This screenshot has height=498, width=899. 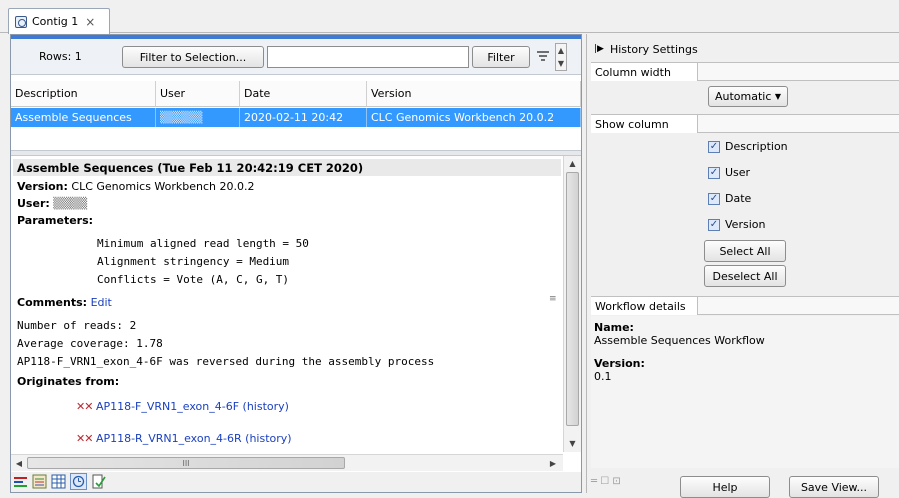 I want to click on column-width-dropdown: Automatic ▼, so click(x=748, y=96).